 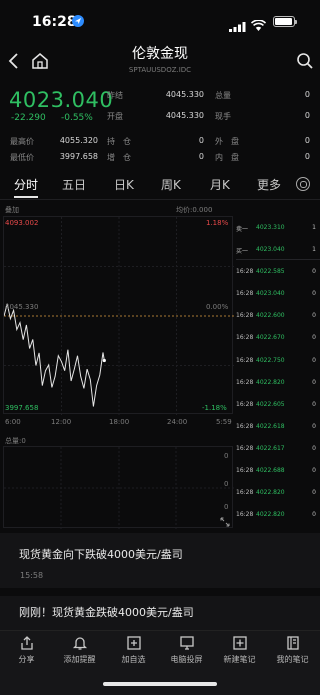 What do you see at coordinates (276, 316) in the screenshot?
I see `tick-row: 16:28 4022.600 0` at bounding box center [276, 316].